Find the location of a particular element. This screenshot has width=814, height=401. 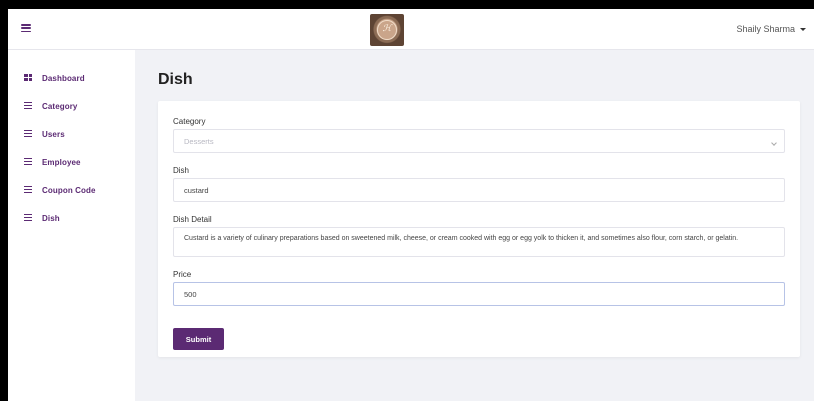

price-input-value: 500 is located at coordinates (190, 294).